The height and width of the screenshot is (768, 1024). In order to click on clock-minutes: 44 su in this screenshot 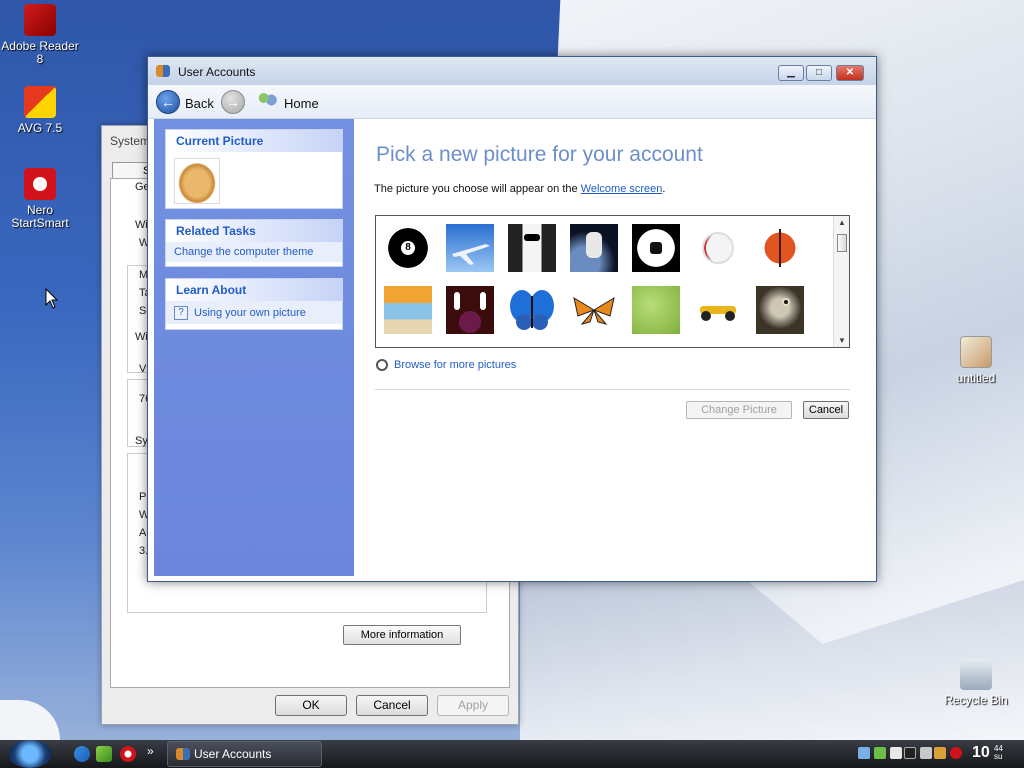, I will do `click(998, 753)`.